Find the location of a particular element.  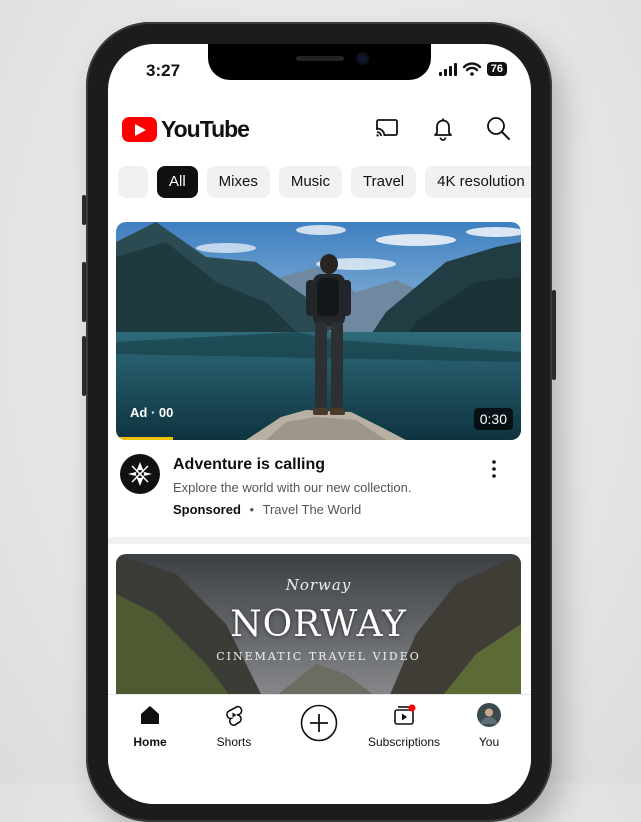

nav-you: You is located at coordinates (489, 725).